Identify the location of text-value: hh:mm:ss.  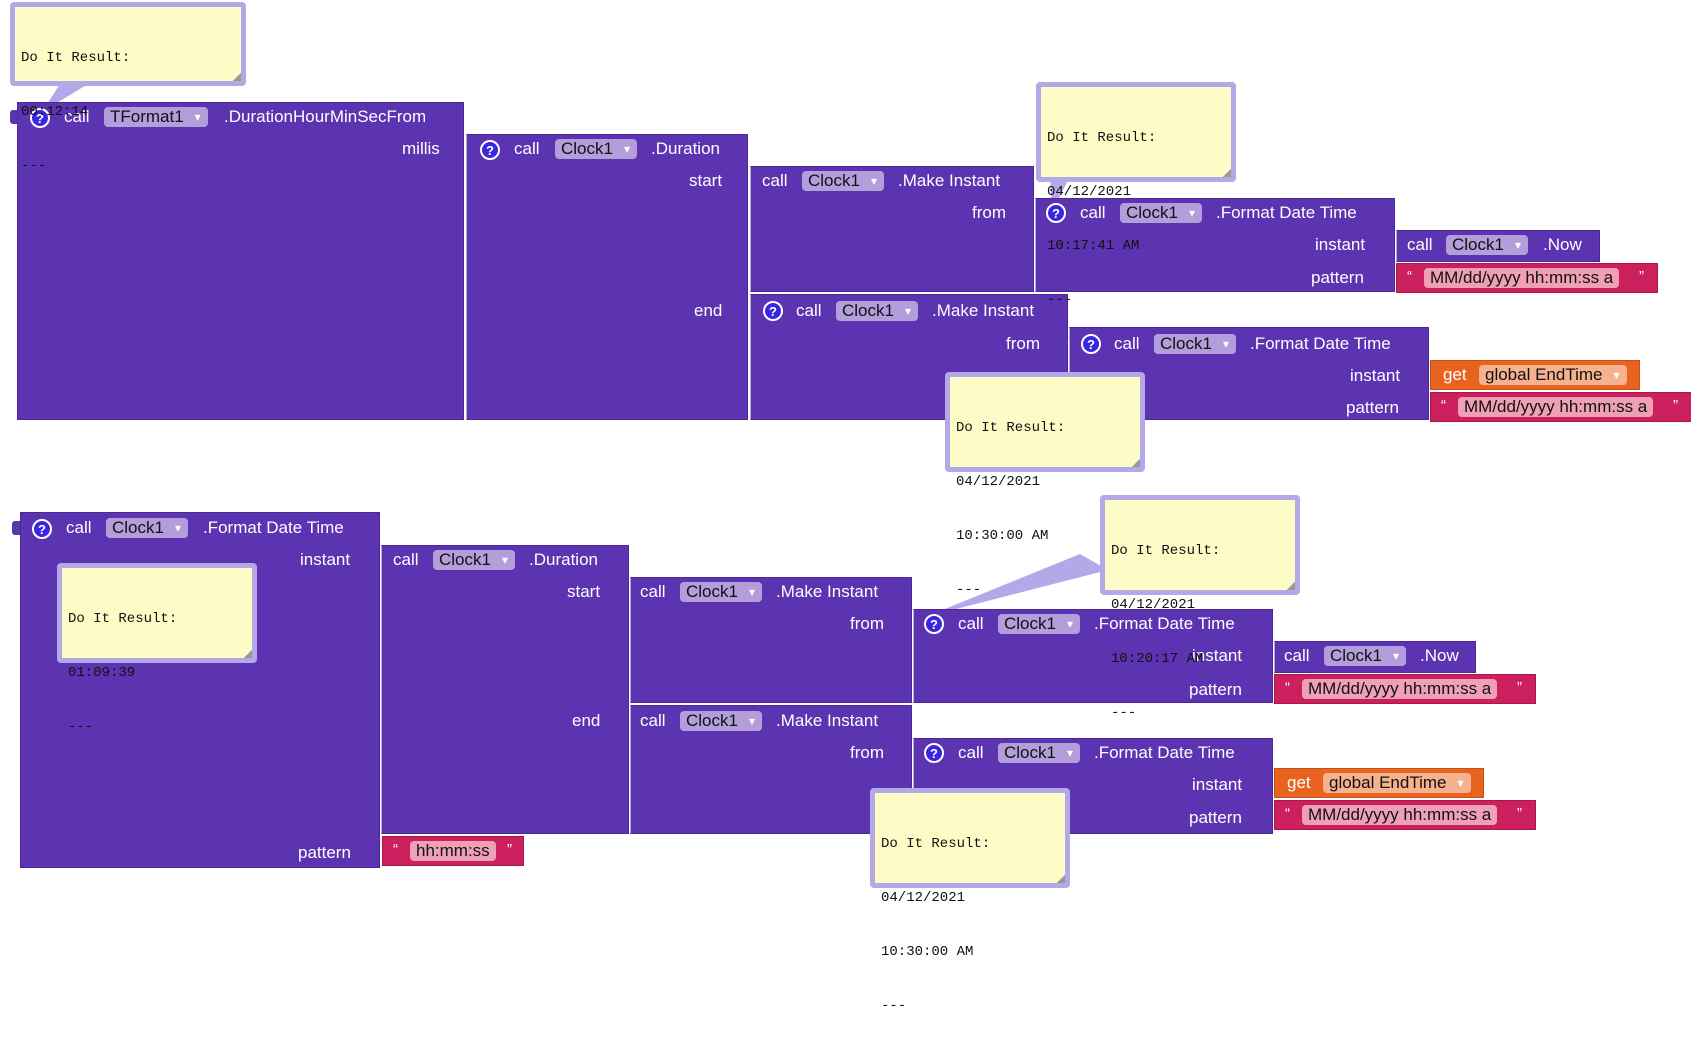
(453, 851).